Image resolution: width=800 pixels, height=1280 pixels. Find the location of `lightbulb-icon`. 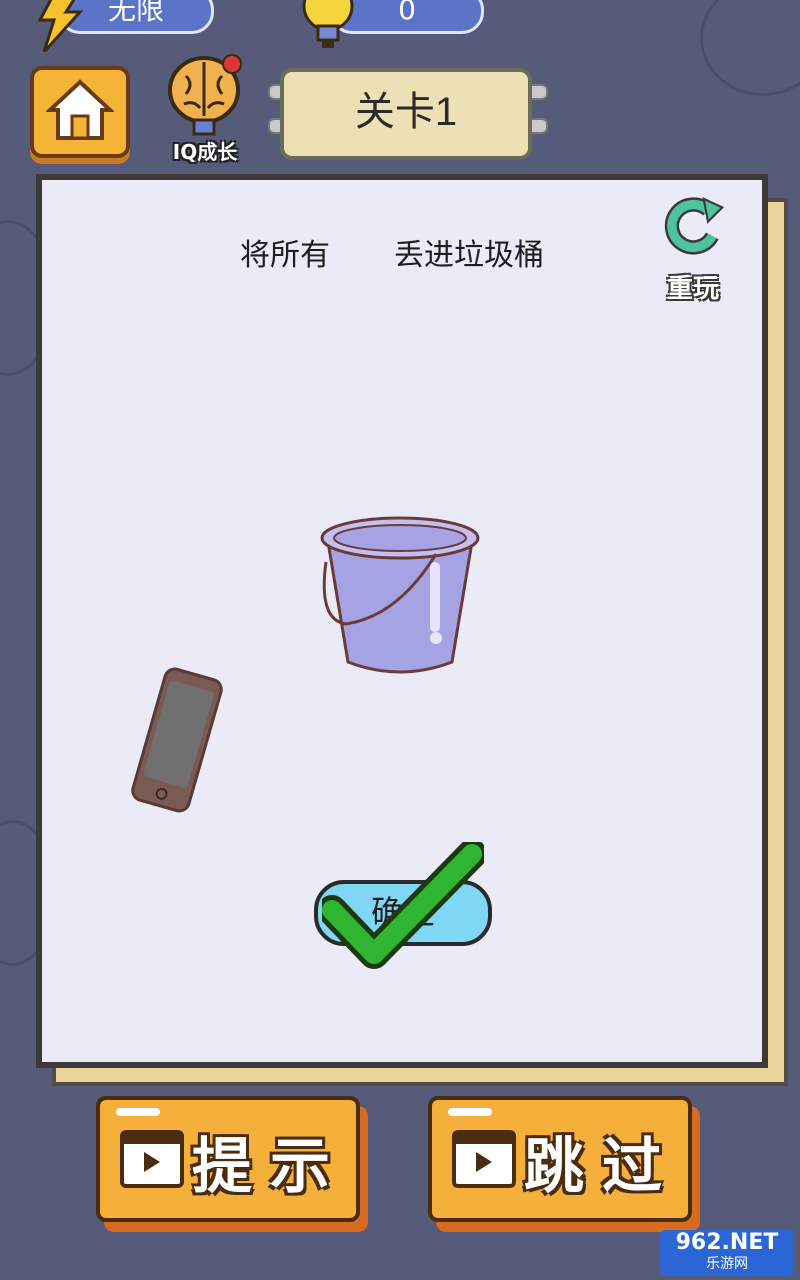

lightbulb-icon is located at coordinates (328, 24).